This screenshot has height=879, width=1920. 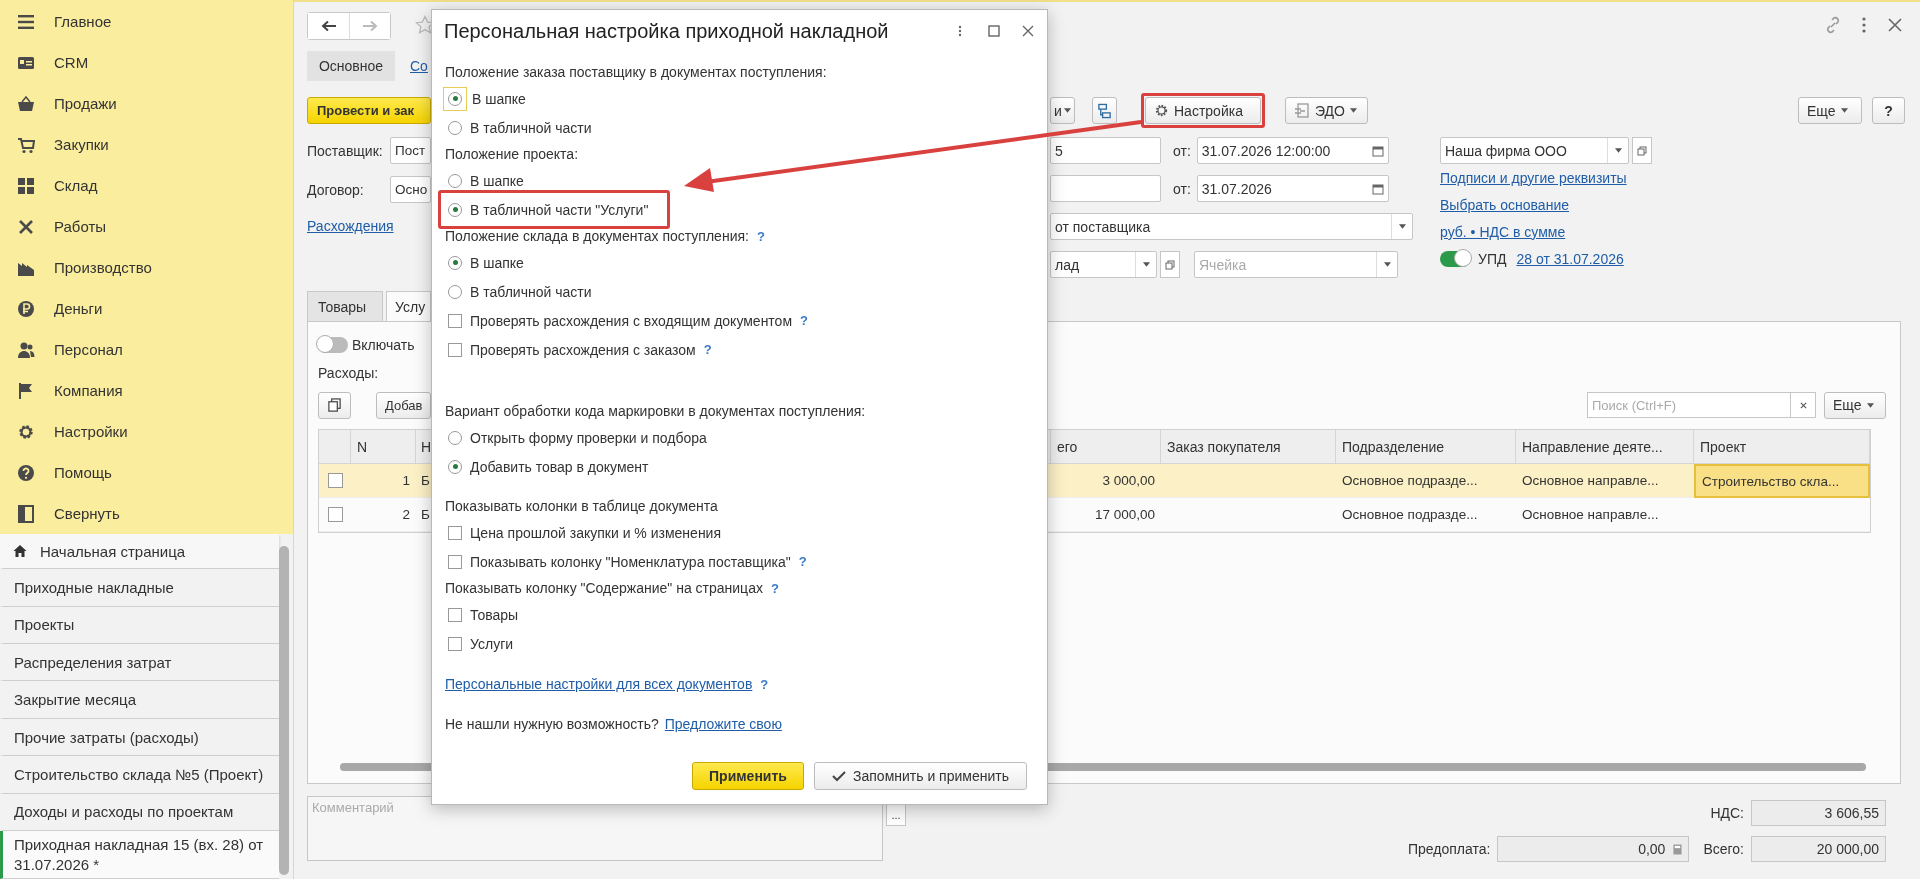 I want to click on menu-item: Деньги, so click(x=146, y=308).